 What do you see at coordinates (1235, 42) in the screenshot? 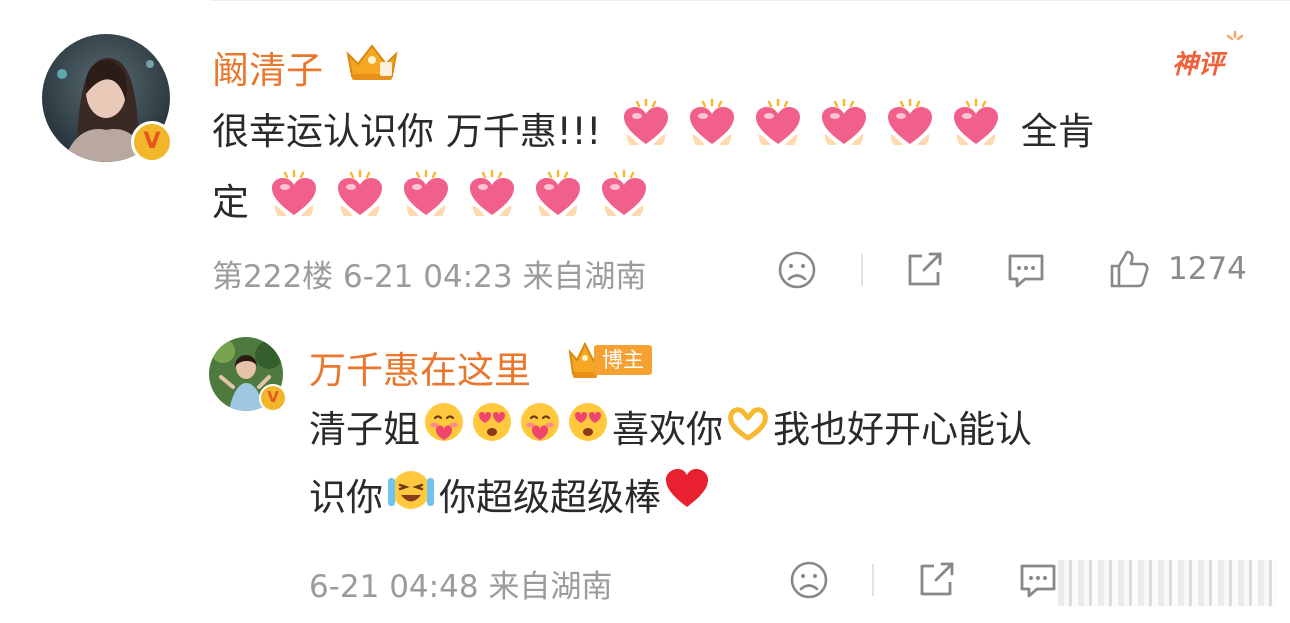
I see `sparkle-icon` at bounding box center [1235, 42].